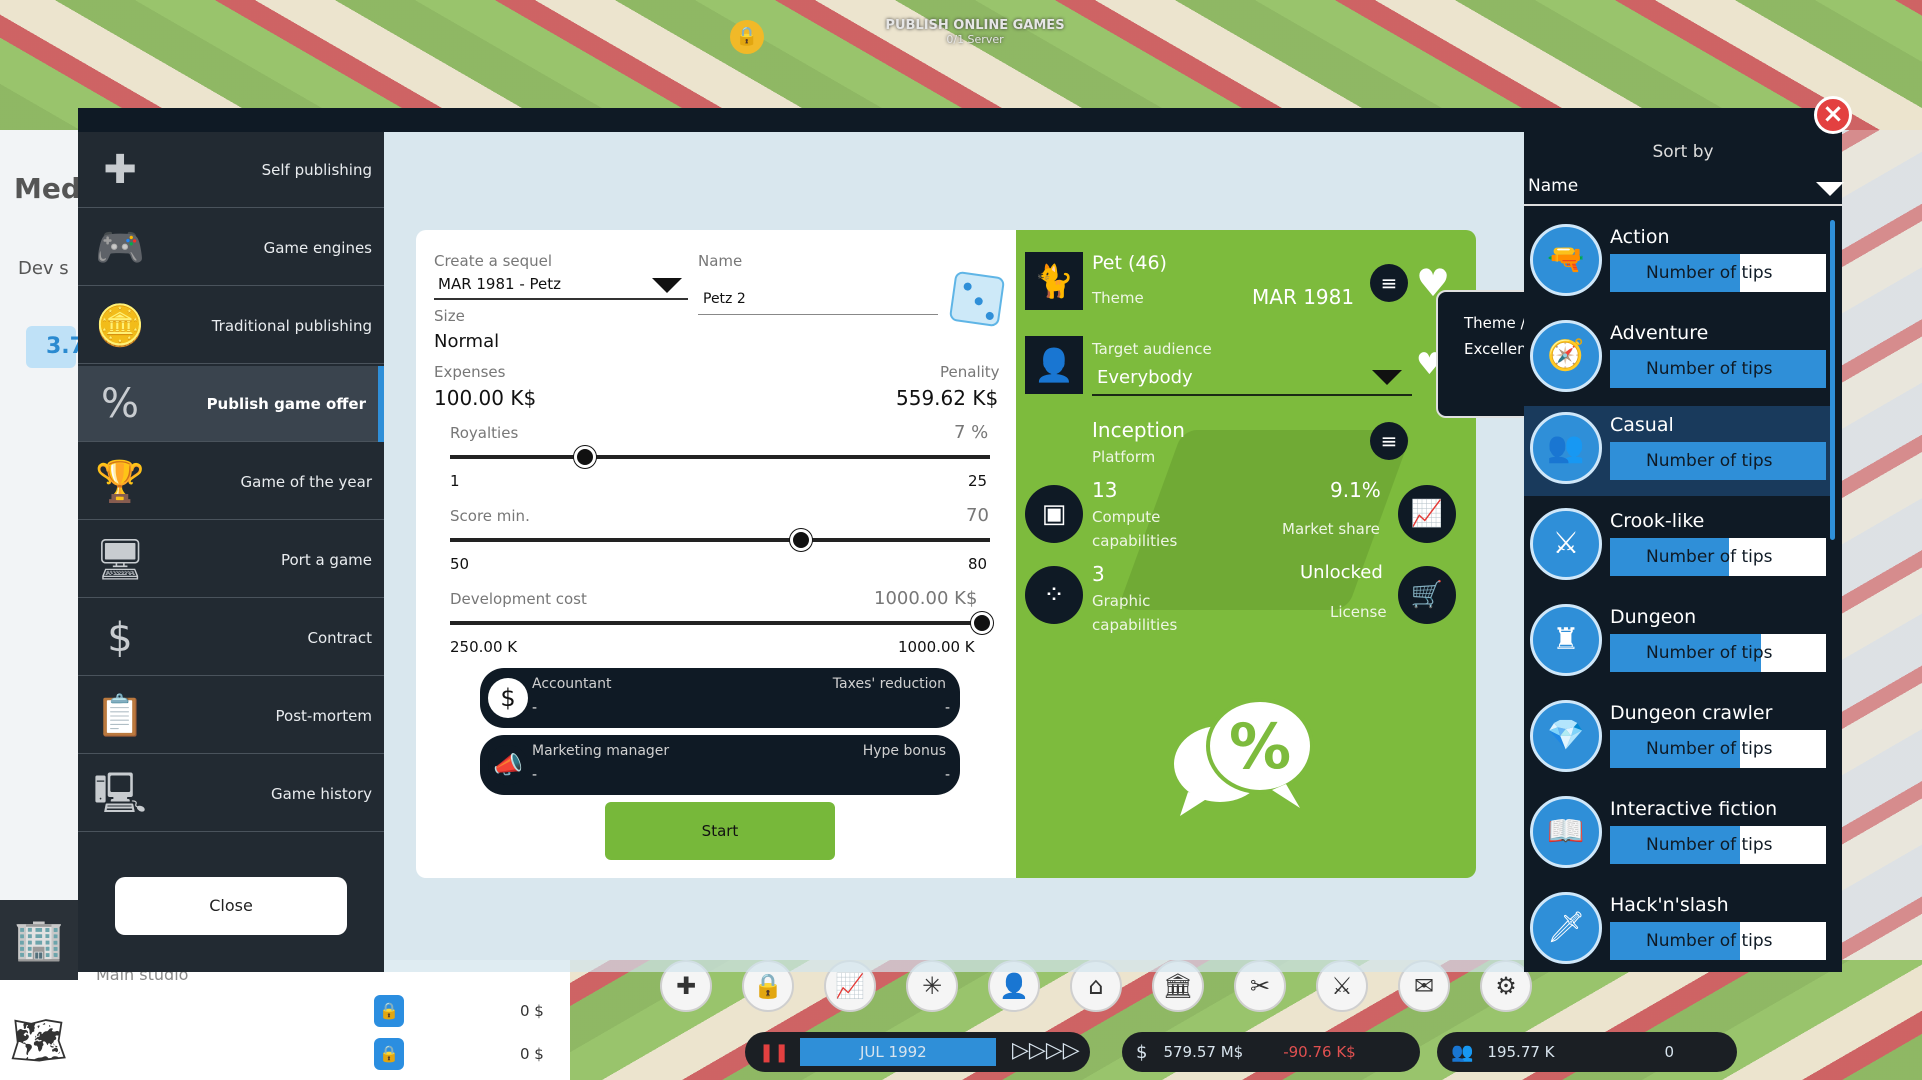 The height and width of the screenshot is (1080, 1922). I want to click on menu-game-of-the-year: 🏆 Game of the year, so click(231, 482).